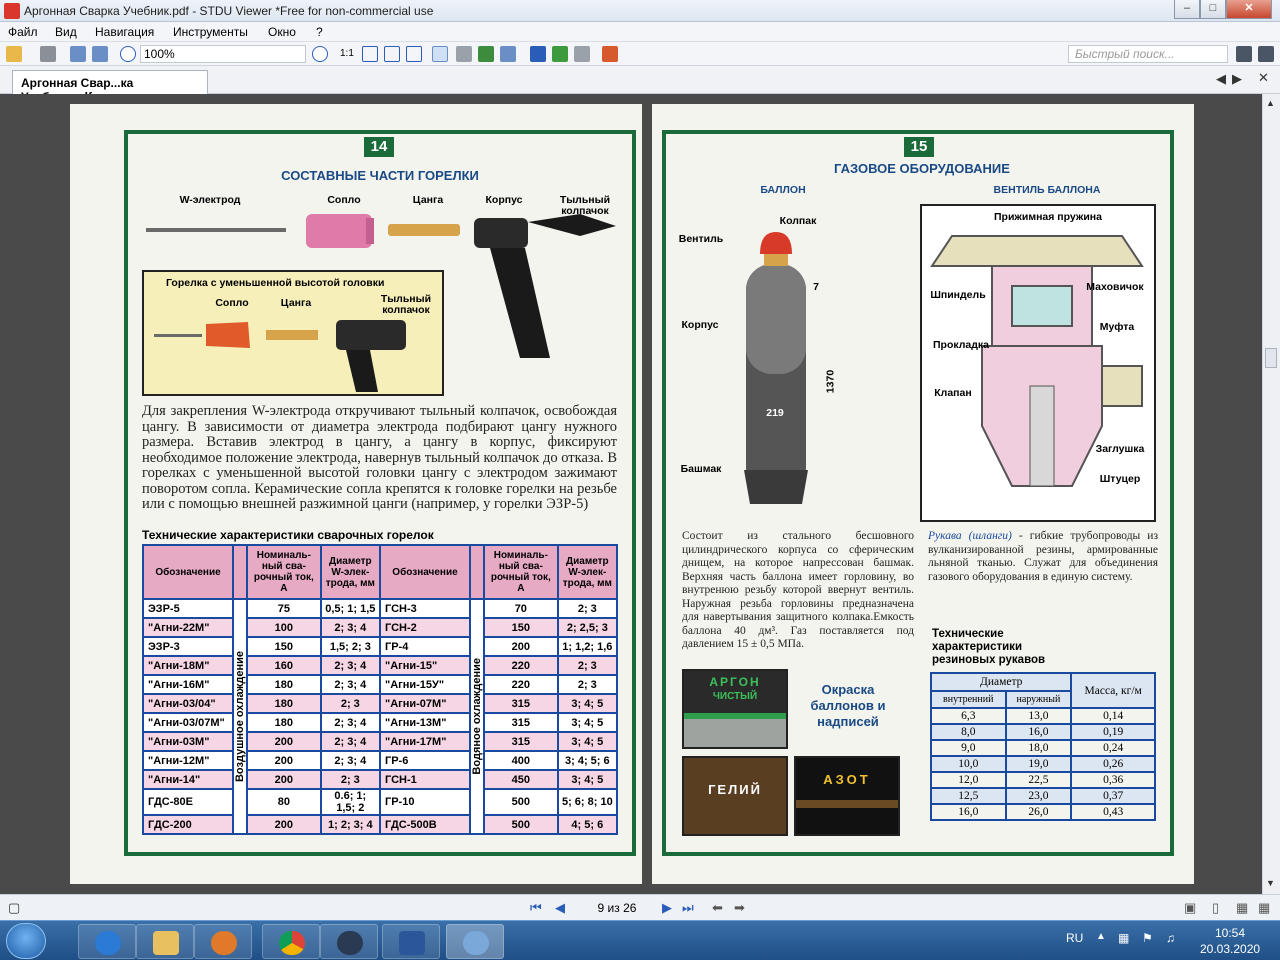 The width and height of the screenshot is (1280, 960). What do you see at coordinates (349, 941) in the screenshot?
I see `kompas-taskbar-button` at bounding box center [349, 941].